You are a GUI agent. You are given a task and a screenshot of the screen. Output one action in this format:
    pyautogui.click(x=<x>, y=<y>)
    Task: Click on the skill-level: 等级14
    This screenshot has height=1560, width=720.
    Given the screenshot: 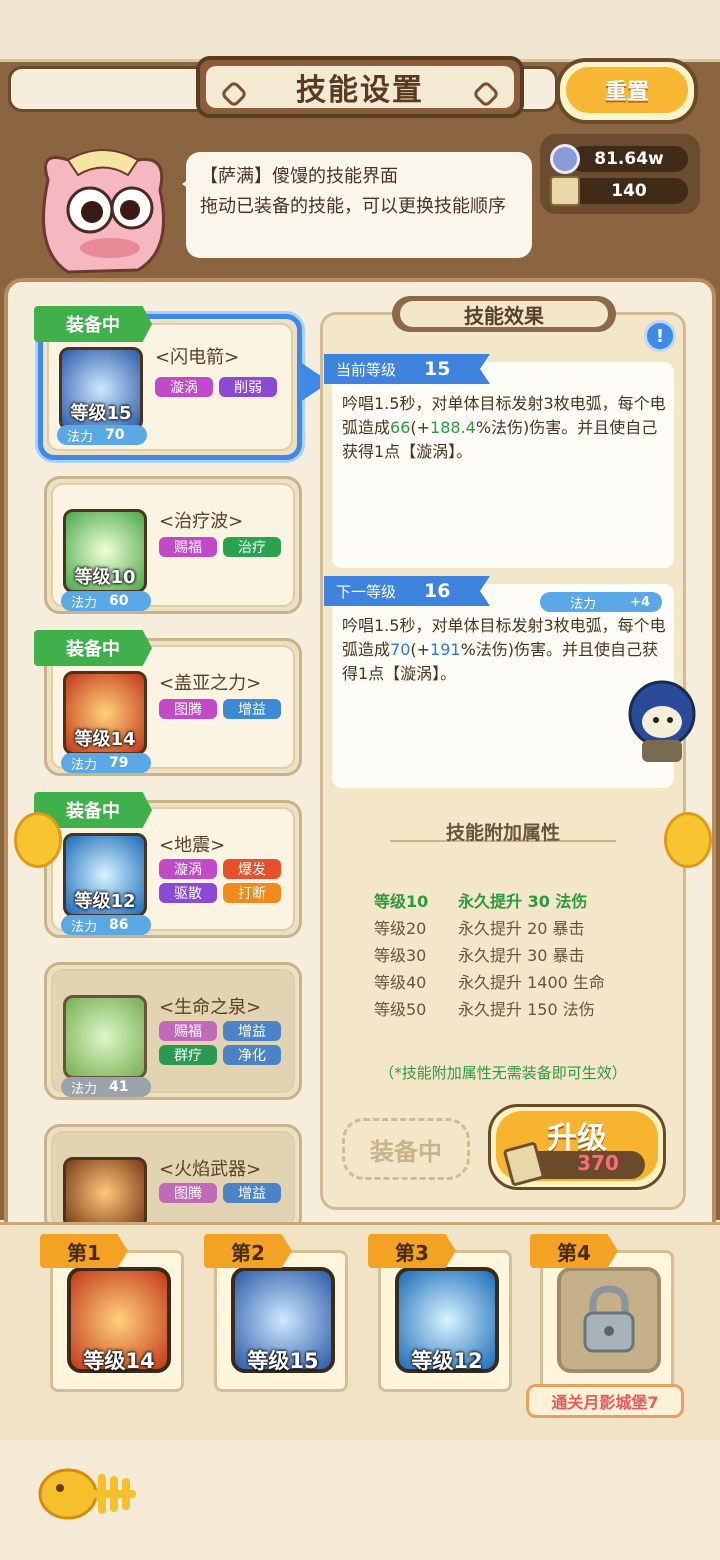 What is the action you would take?
    pyautogui.click(x=105, y=739)
    